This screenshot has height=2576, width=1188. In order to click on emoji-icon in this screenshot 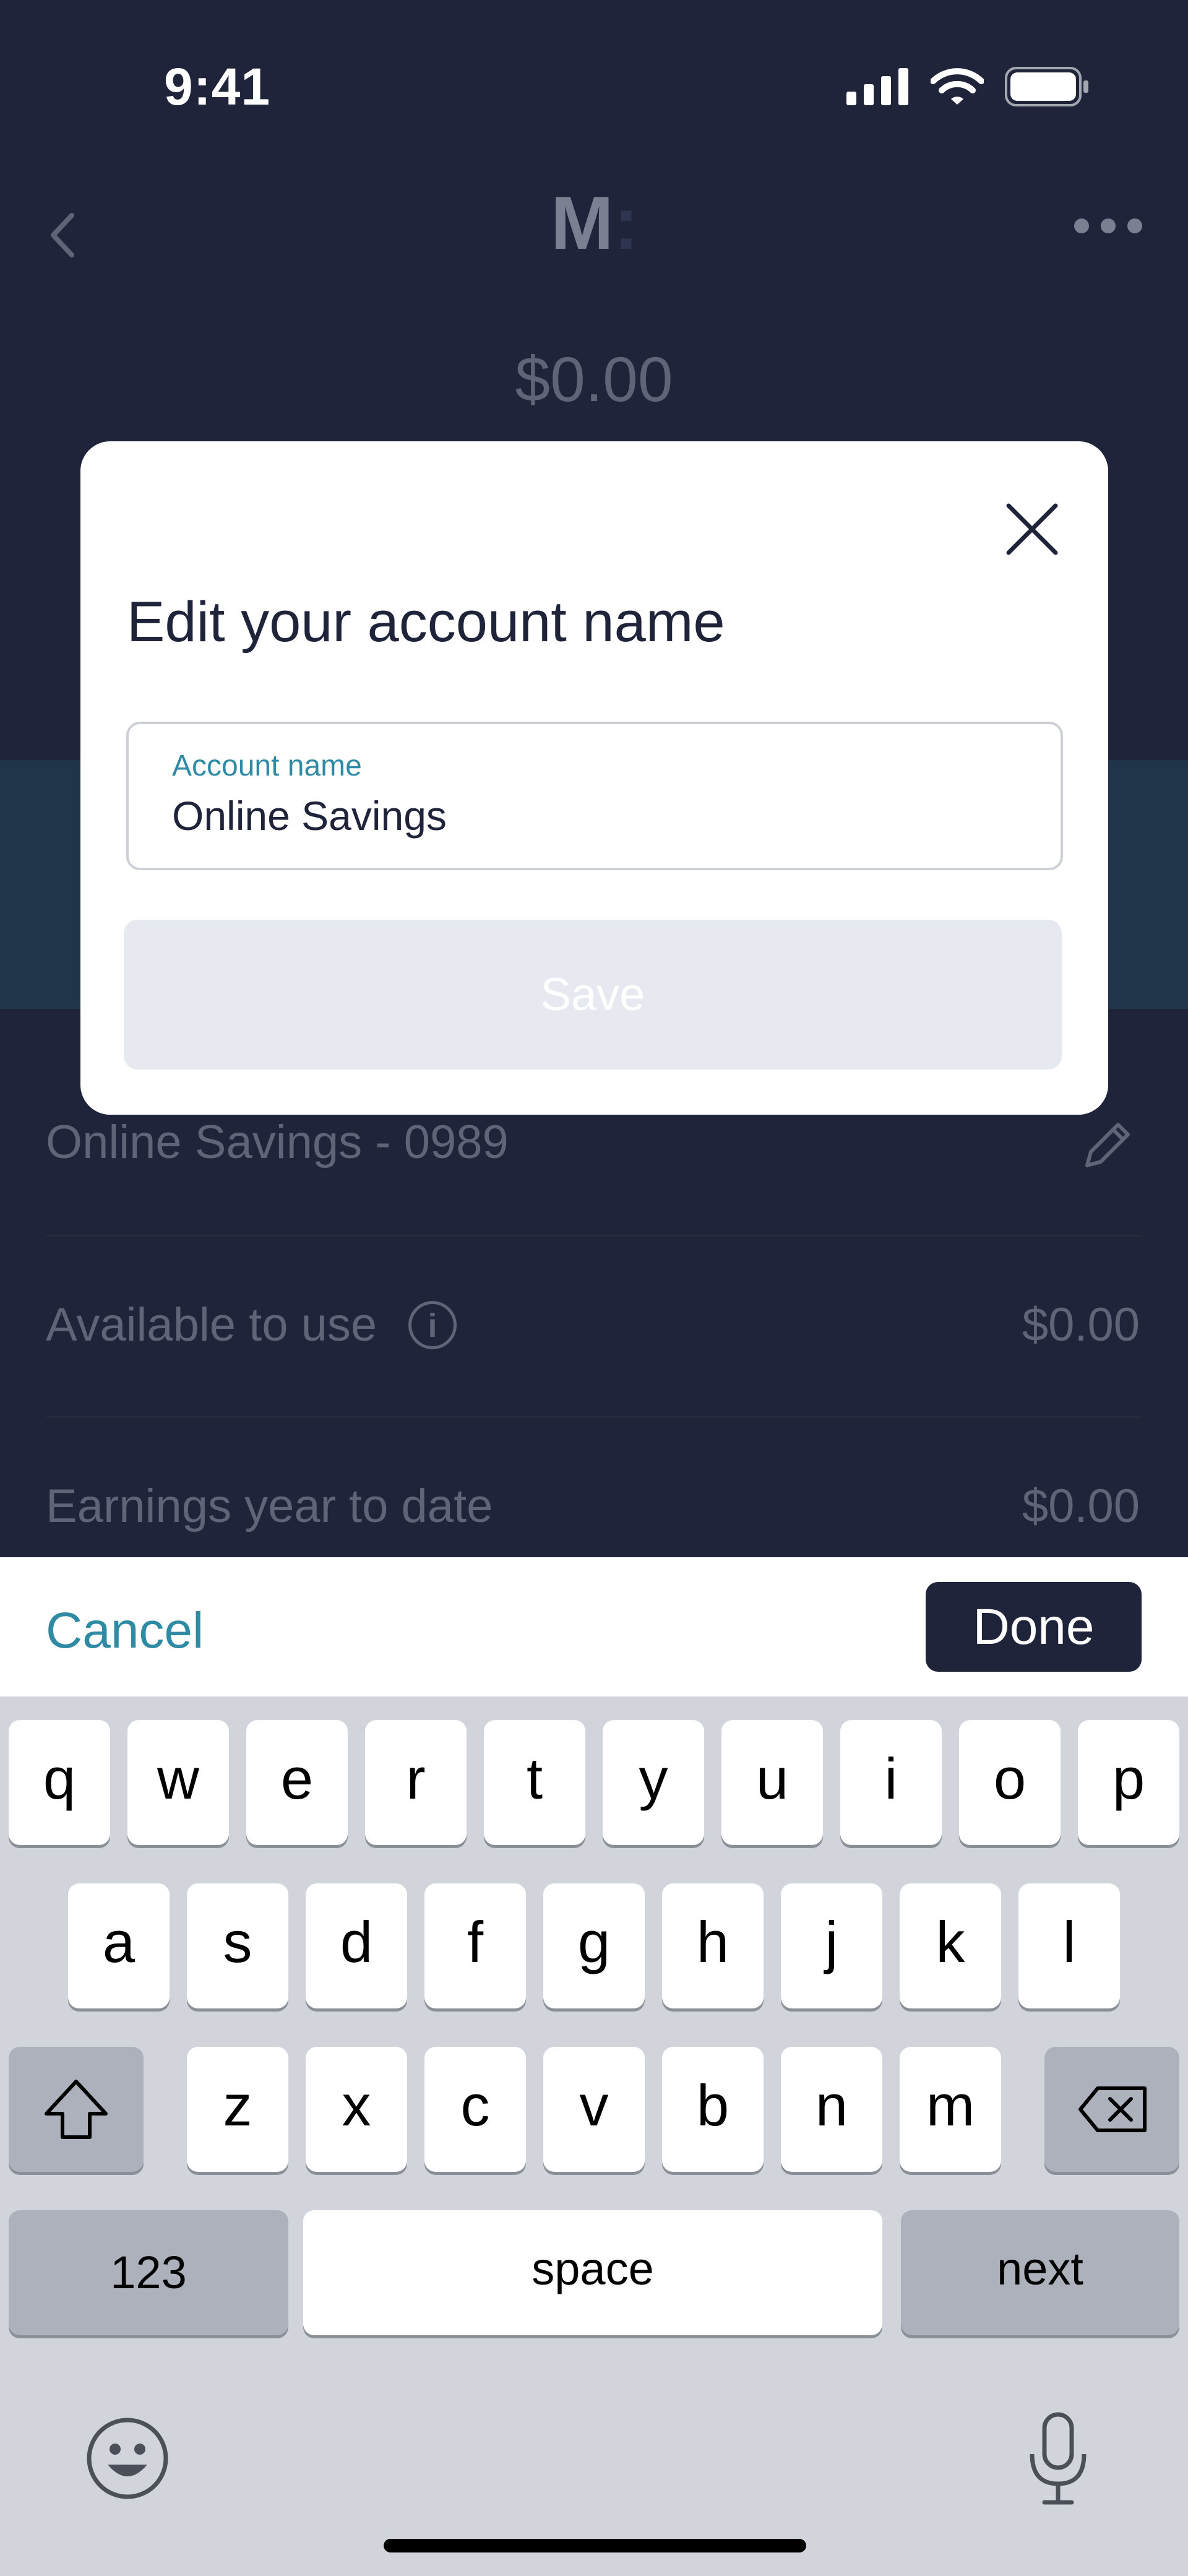, I will do `click(127, 2458)`.